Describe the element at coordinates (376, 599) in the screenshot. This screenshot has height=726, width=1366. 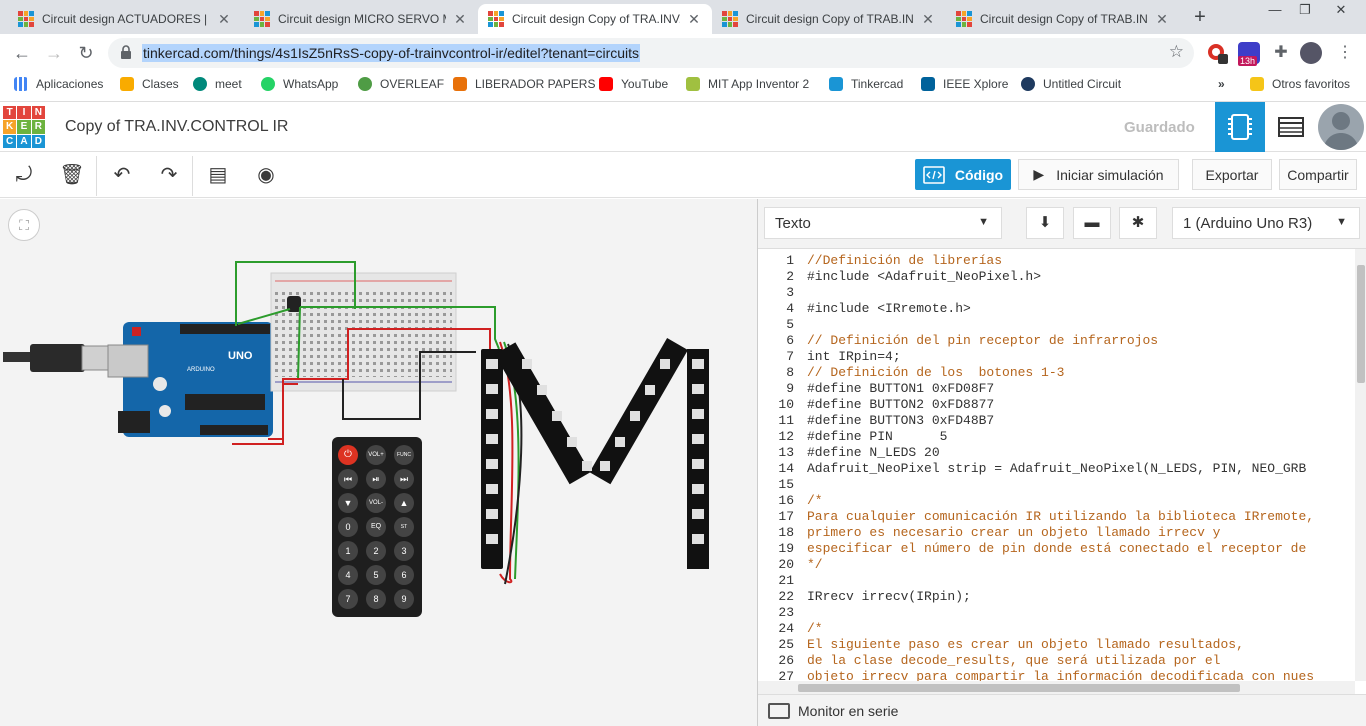
I see `remote-button: 8` at that location.